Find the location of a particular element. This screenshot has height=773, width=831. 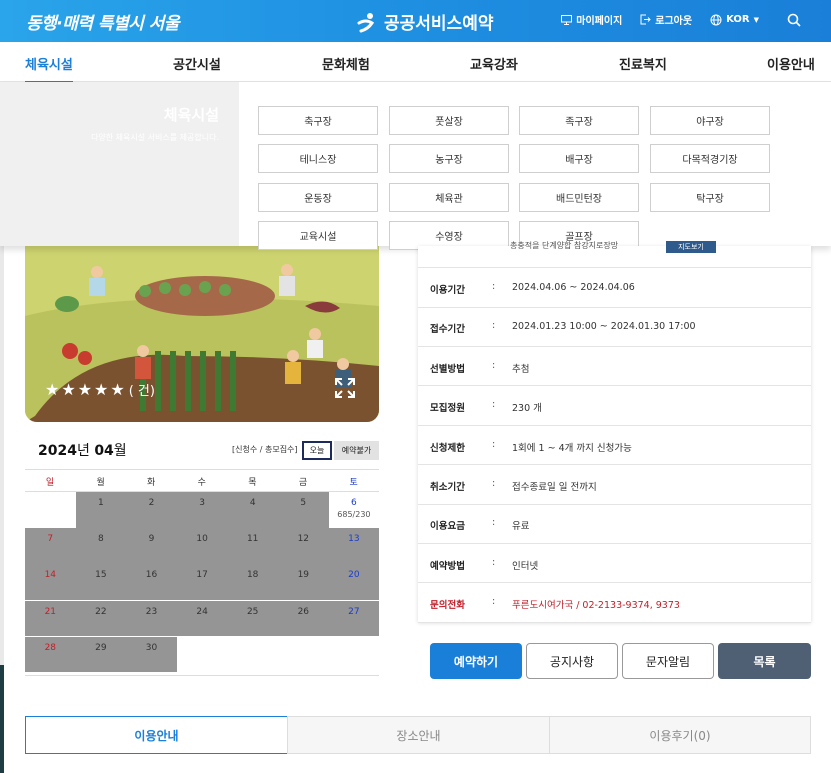

submenu-item: 운동장 is located at coordinates (318, 197).